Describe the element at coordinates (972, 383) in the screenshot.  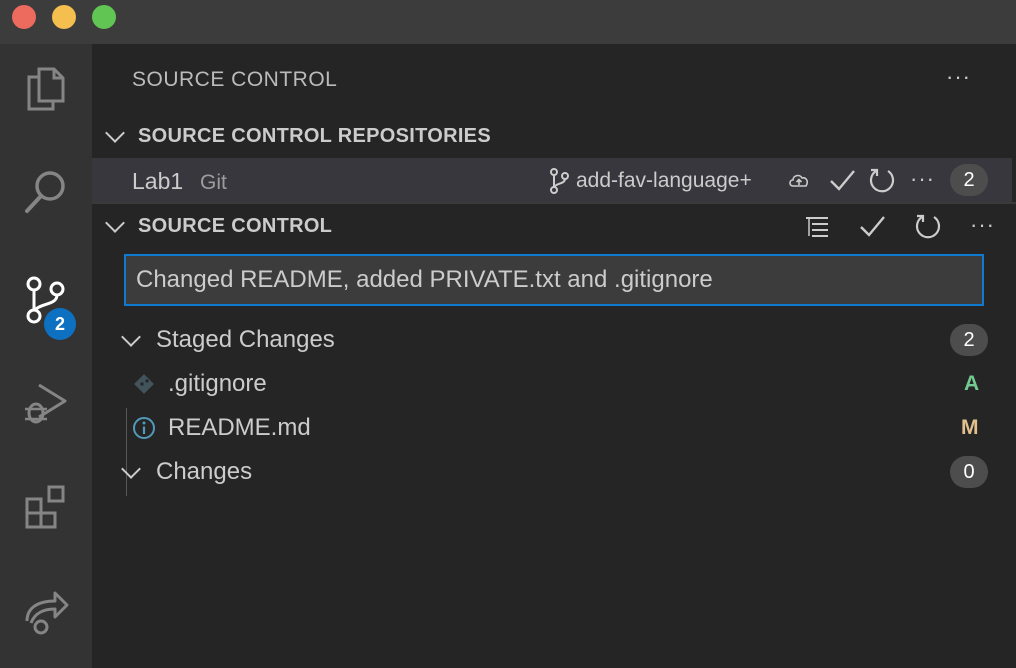
I see `file-status-added: A` at that location.